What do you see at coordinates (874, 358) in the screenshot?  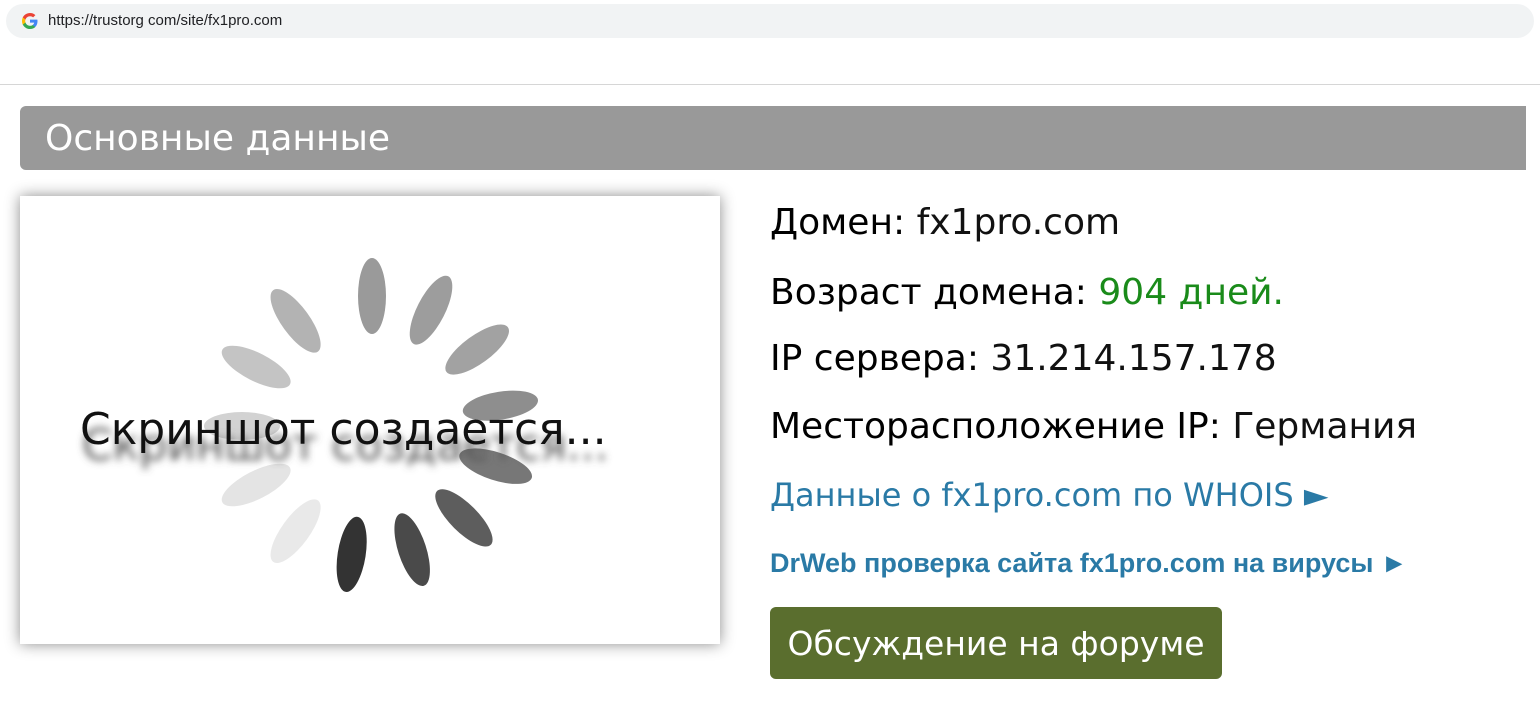 I see `ip-label: IP сервера:` at bounding box center [874, 358].